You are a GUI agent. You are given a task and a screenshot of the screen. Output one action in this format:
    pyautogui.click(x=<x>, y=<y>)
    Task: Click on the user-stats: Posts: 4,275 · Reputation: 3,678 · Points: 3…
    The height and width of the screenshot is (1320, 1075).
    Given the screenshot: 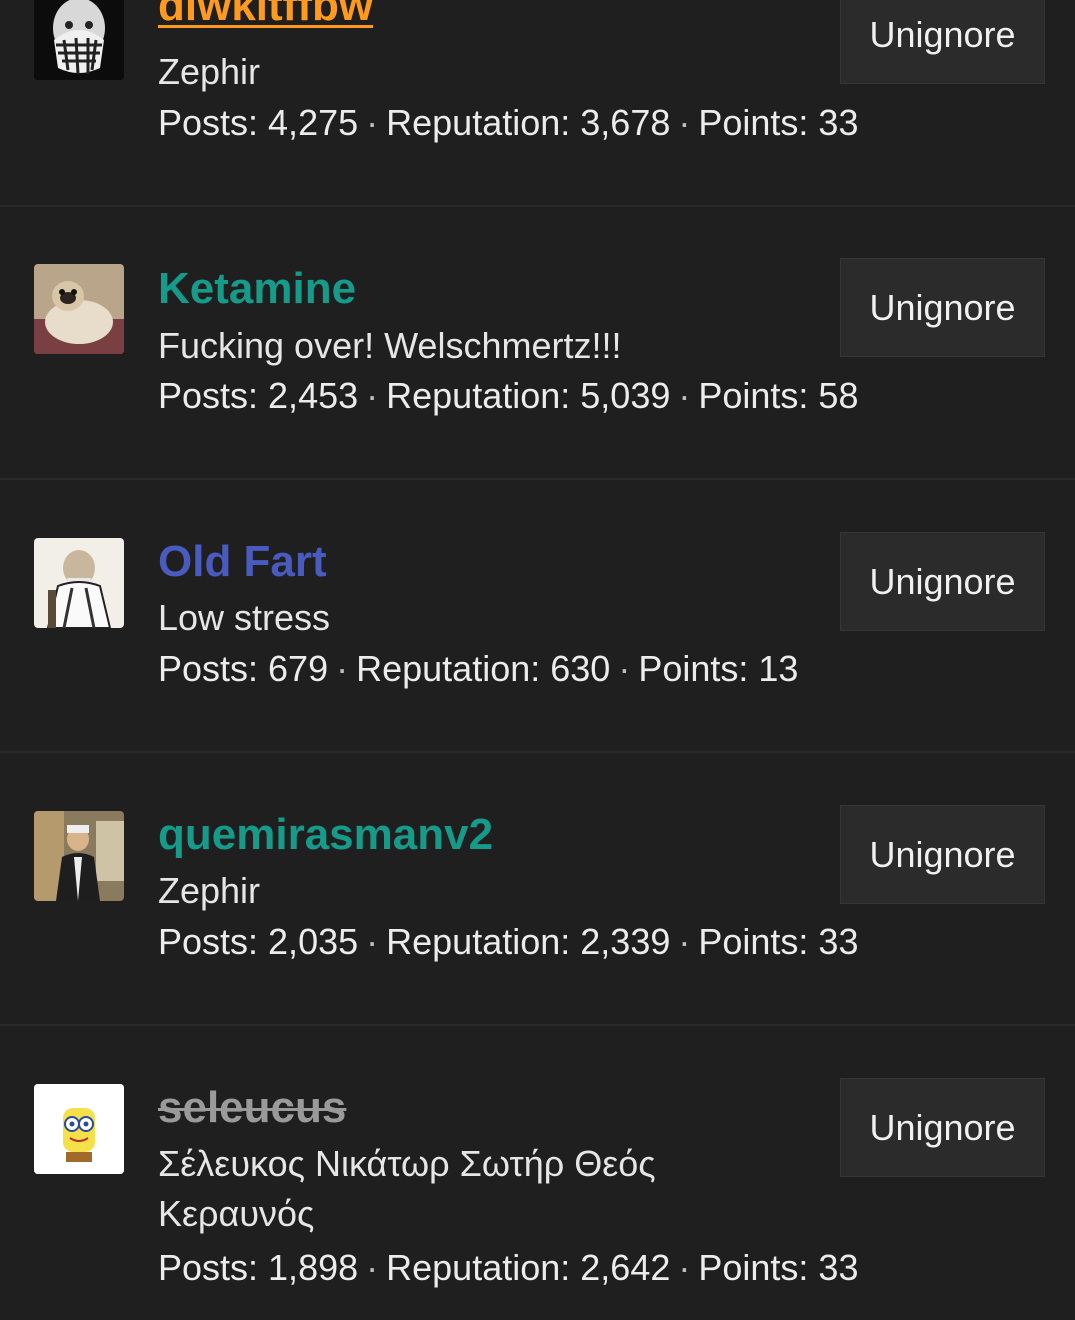 What is the action you would take?
    pyautogui.click(x=508, y=123)
    